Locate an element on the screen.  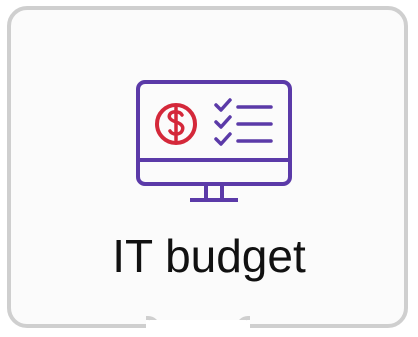
dollar-icon is located at coordinates (176, 124).